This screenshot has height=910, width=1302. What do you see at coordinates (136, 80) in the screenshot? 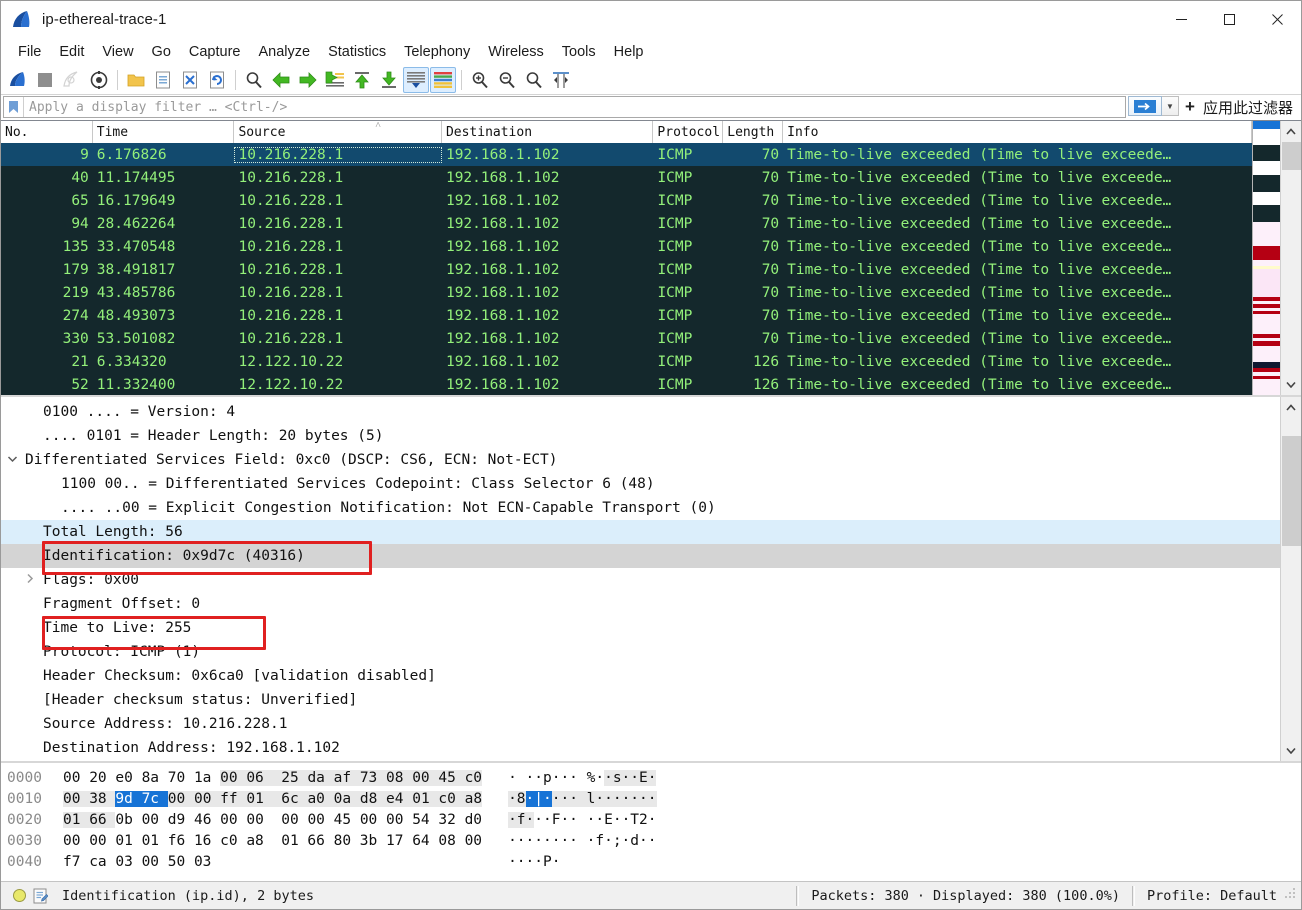
I see `open-file-icon` at bounding box center [136, 80].